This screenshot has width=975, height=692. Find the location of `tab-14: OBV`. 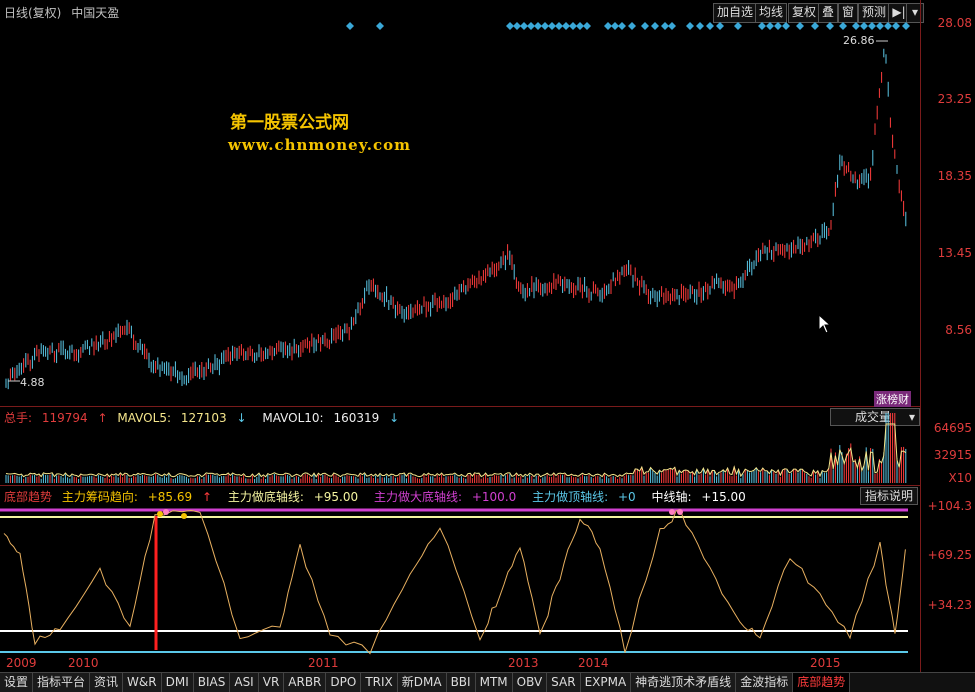

tab-14: OBV is located at coordinates (530, 682).